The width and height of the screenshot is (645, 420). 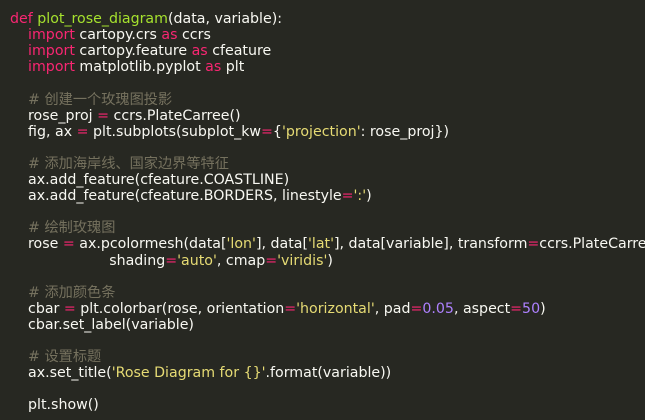 What do you see at coordinates (431, 244) in the screenshot?
I see `code-token: ], data[variable], transform` at bounding box center [431, 244].